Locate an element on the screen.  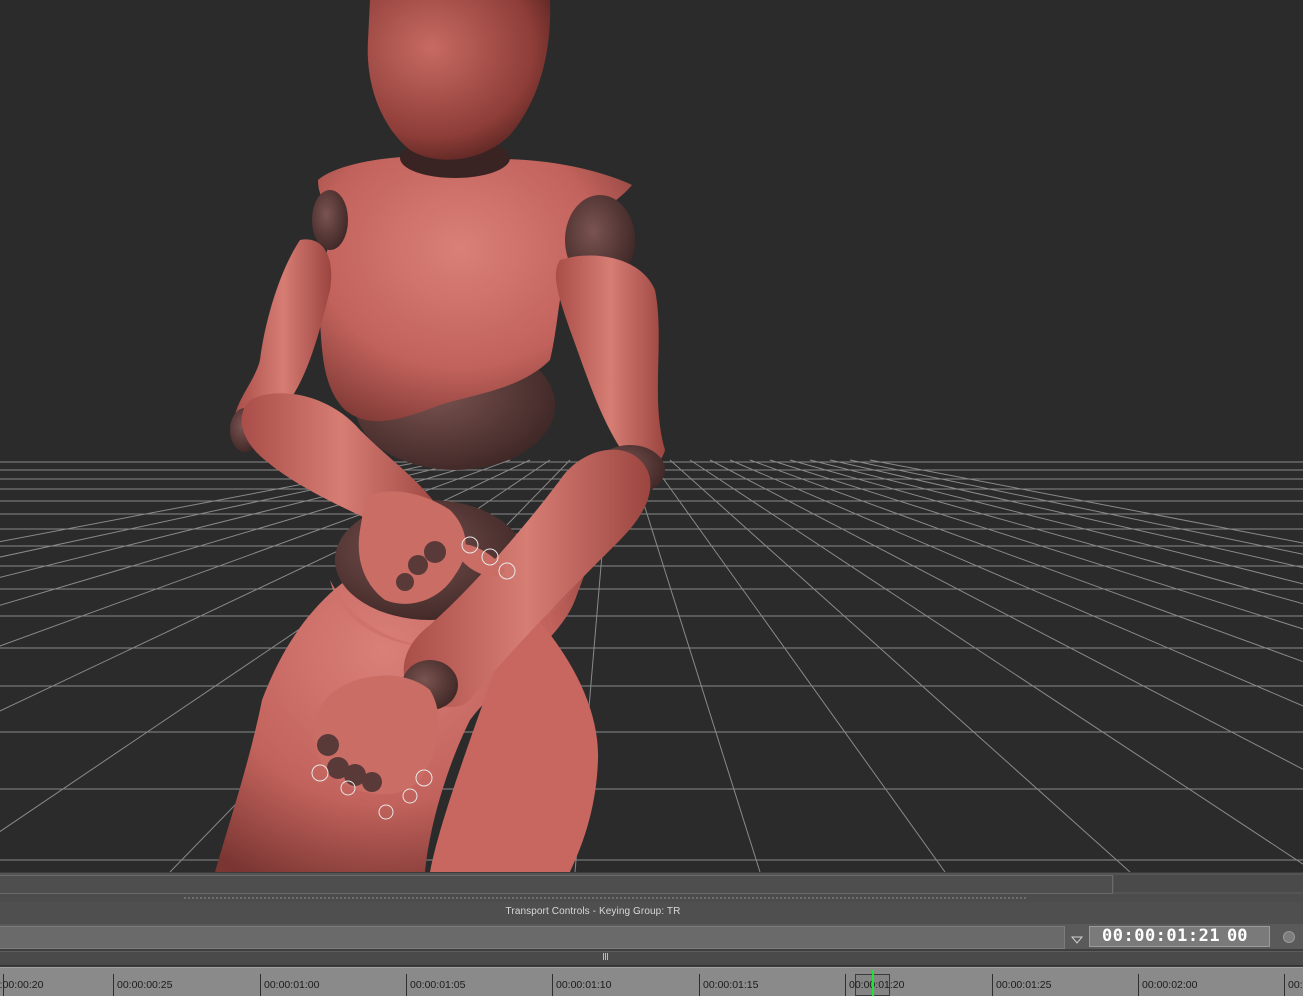
timeline-tick-label: 00:00:02:05 is located at coordinates (1295, 985).